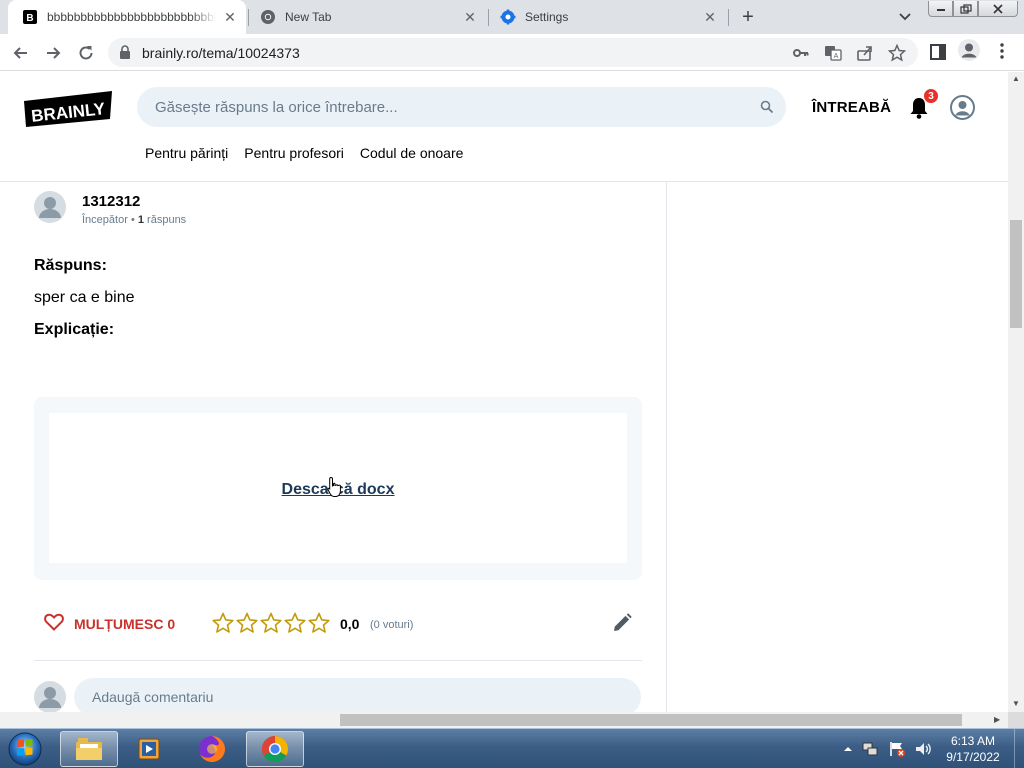 The width and height of the screenshot is (1024, 768). I want to click on column-divider, so click(666, 447).